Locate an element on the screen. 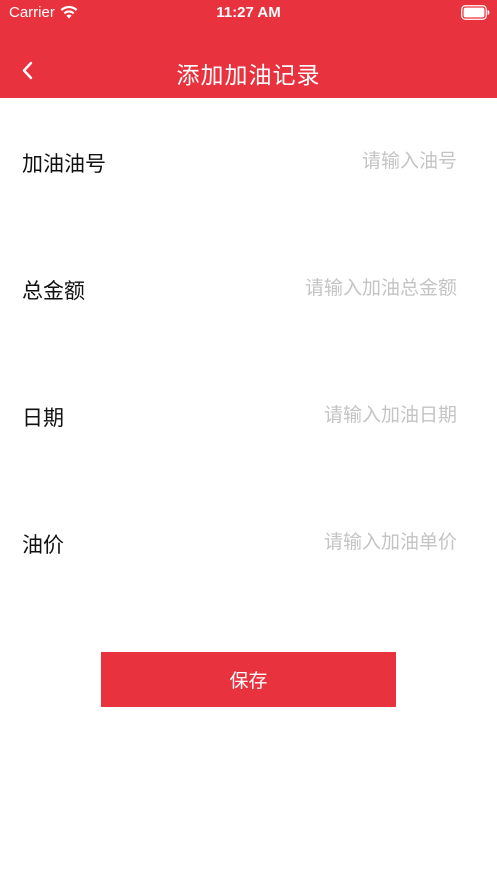 The width and height of the screenshot is (497, 883). oil-price-input is located at coordinates (342, 542).